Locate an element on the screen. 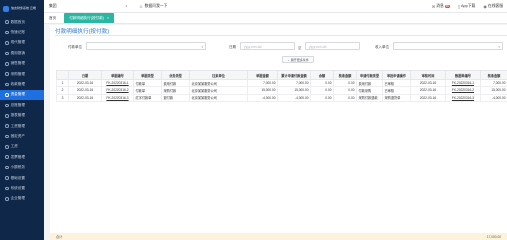 The width and height of the screenshot is (507, 240). date-start-input: yyyy-mm-dd is located at coordinates (267, 46).